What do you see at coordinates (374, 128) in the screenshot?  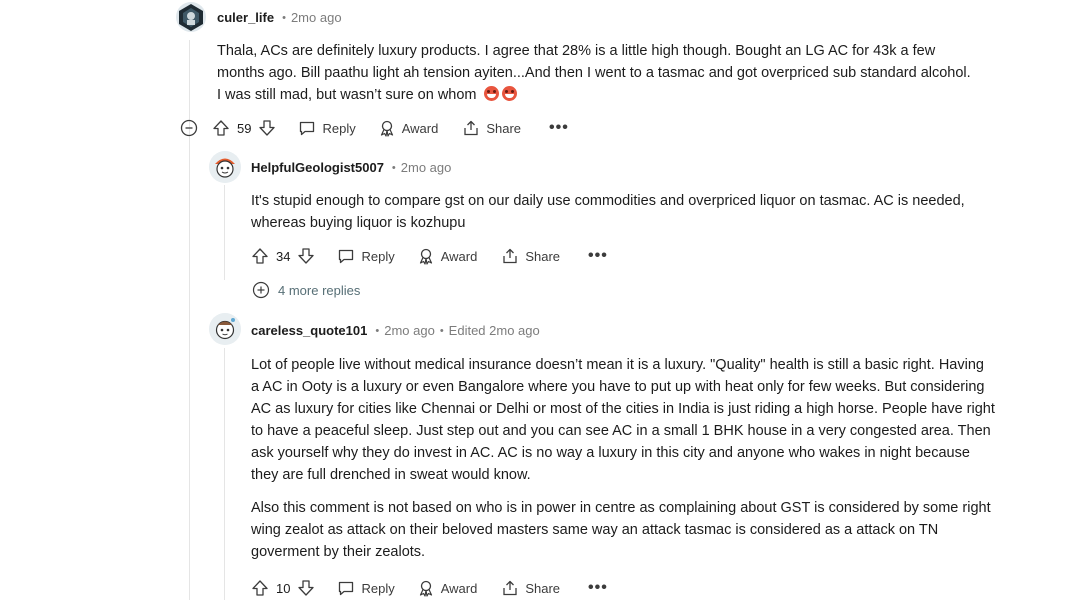 I see `comment-actions: 59 Reply Award Share •••` at bounding box center [374, 128].